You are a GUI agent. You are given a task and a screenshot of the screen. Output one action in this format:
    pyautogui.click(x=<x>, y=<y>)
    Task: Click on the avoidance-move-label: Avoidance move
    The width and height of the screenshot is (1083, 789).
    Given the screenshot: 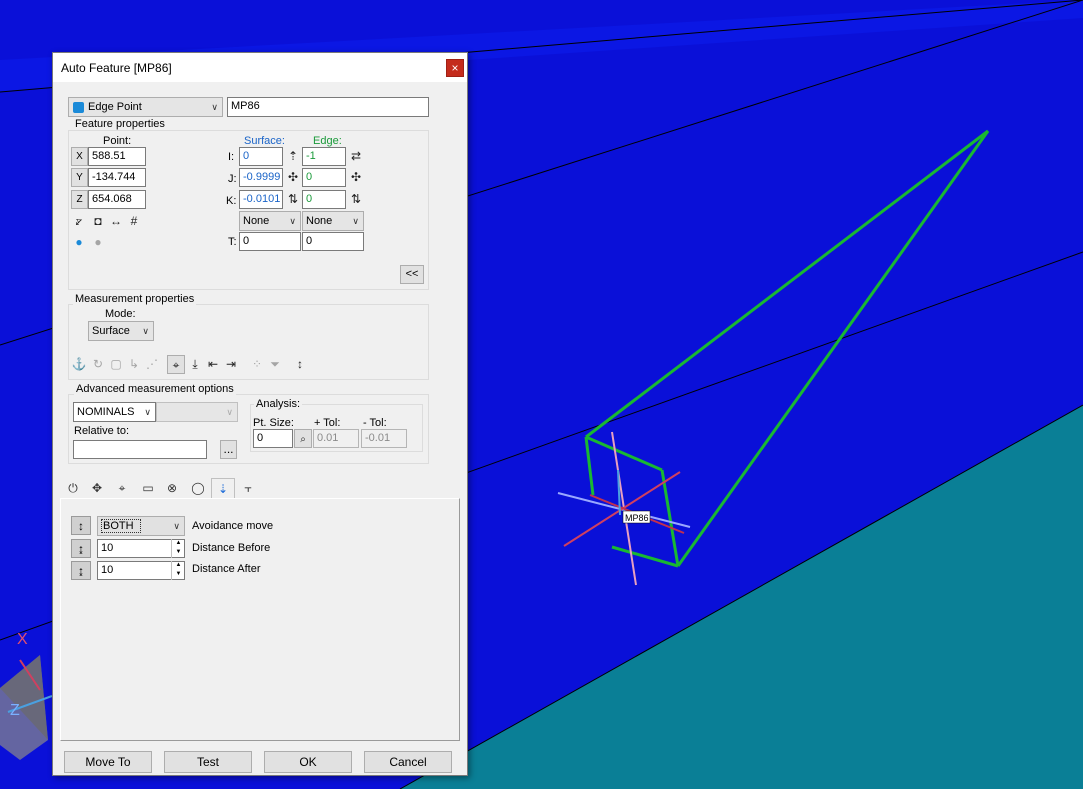 What is the action you would take?
    pyautogui.click(x=233, y=526)
    